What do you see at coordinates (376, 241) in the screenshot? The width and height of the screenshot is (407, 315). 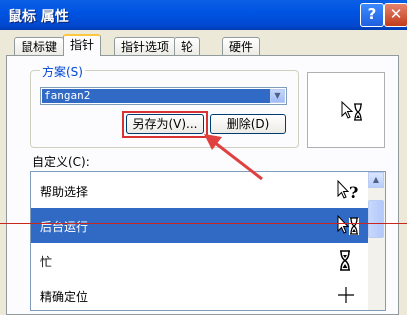 I see `list-scrollbar: ▲` at bounding box center [376, 241].